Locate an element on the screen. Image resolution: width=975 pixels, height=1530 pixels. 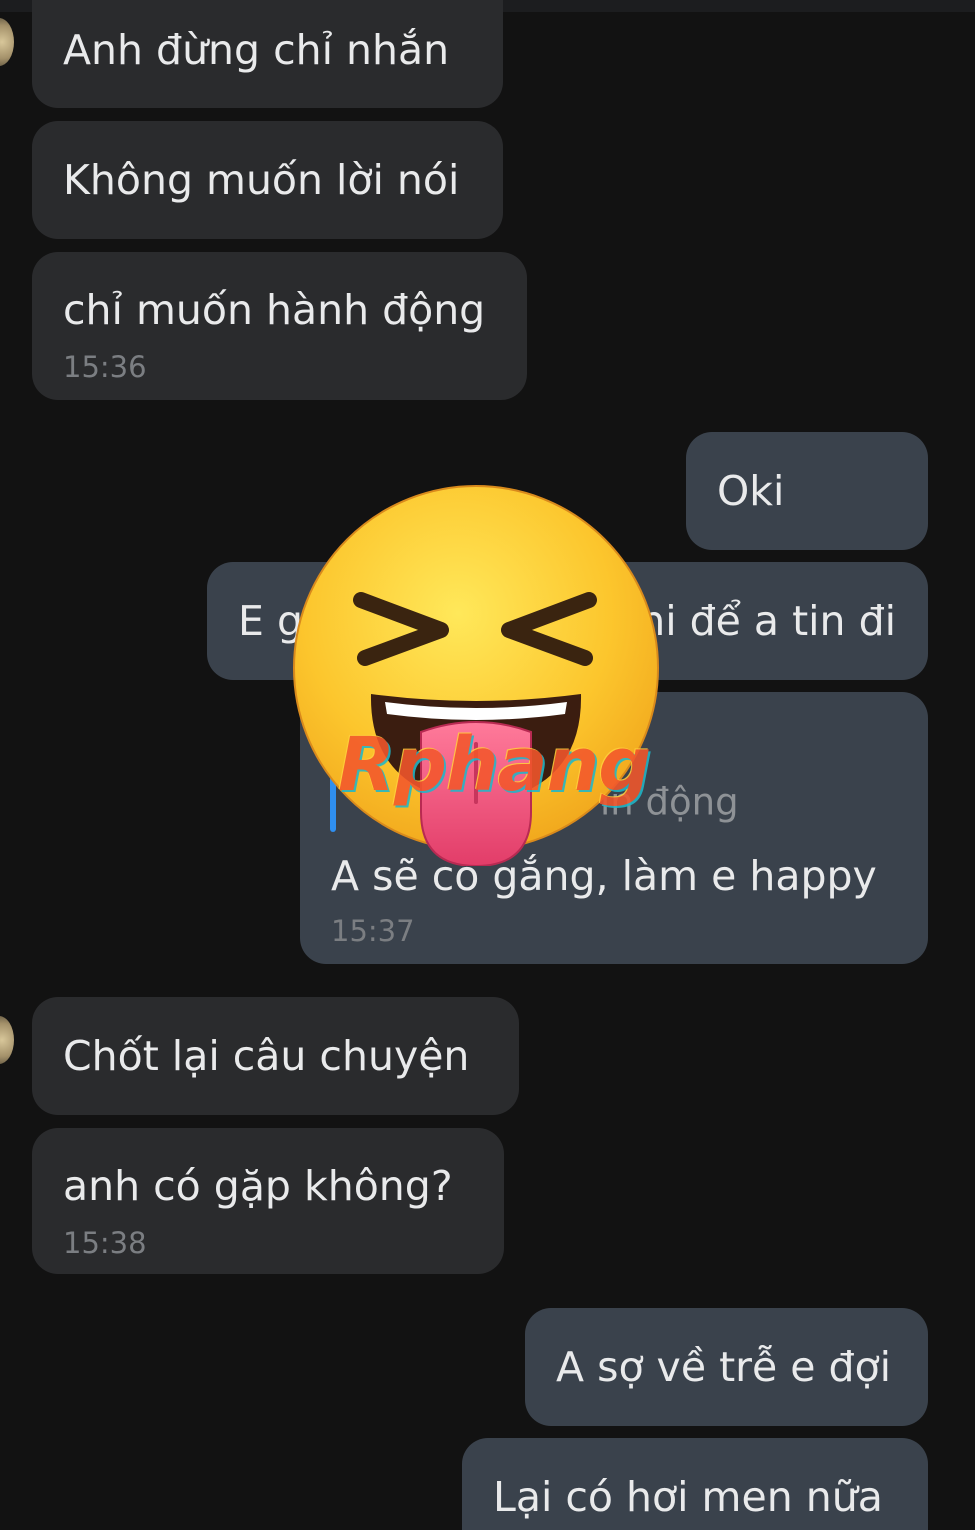
message-bubble-incoming: Chốt lại câu chuyện is located at coordinates (275, 1056).